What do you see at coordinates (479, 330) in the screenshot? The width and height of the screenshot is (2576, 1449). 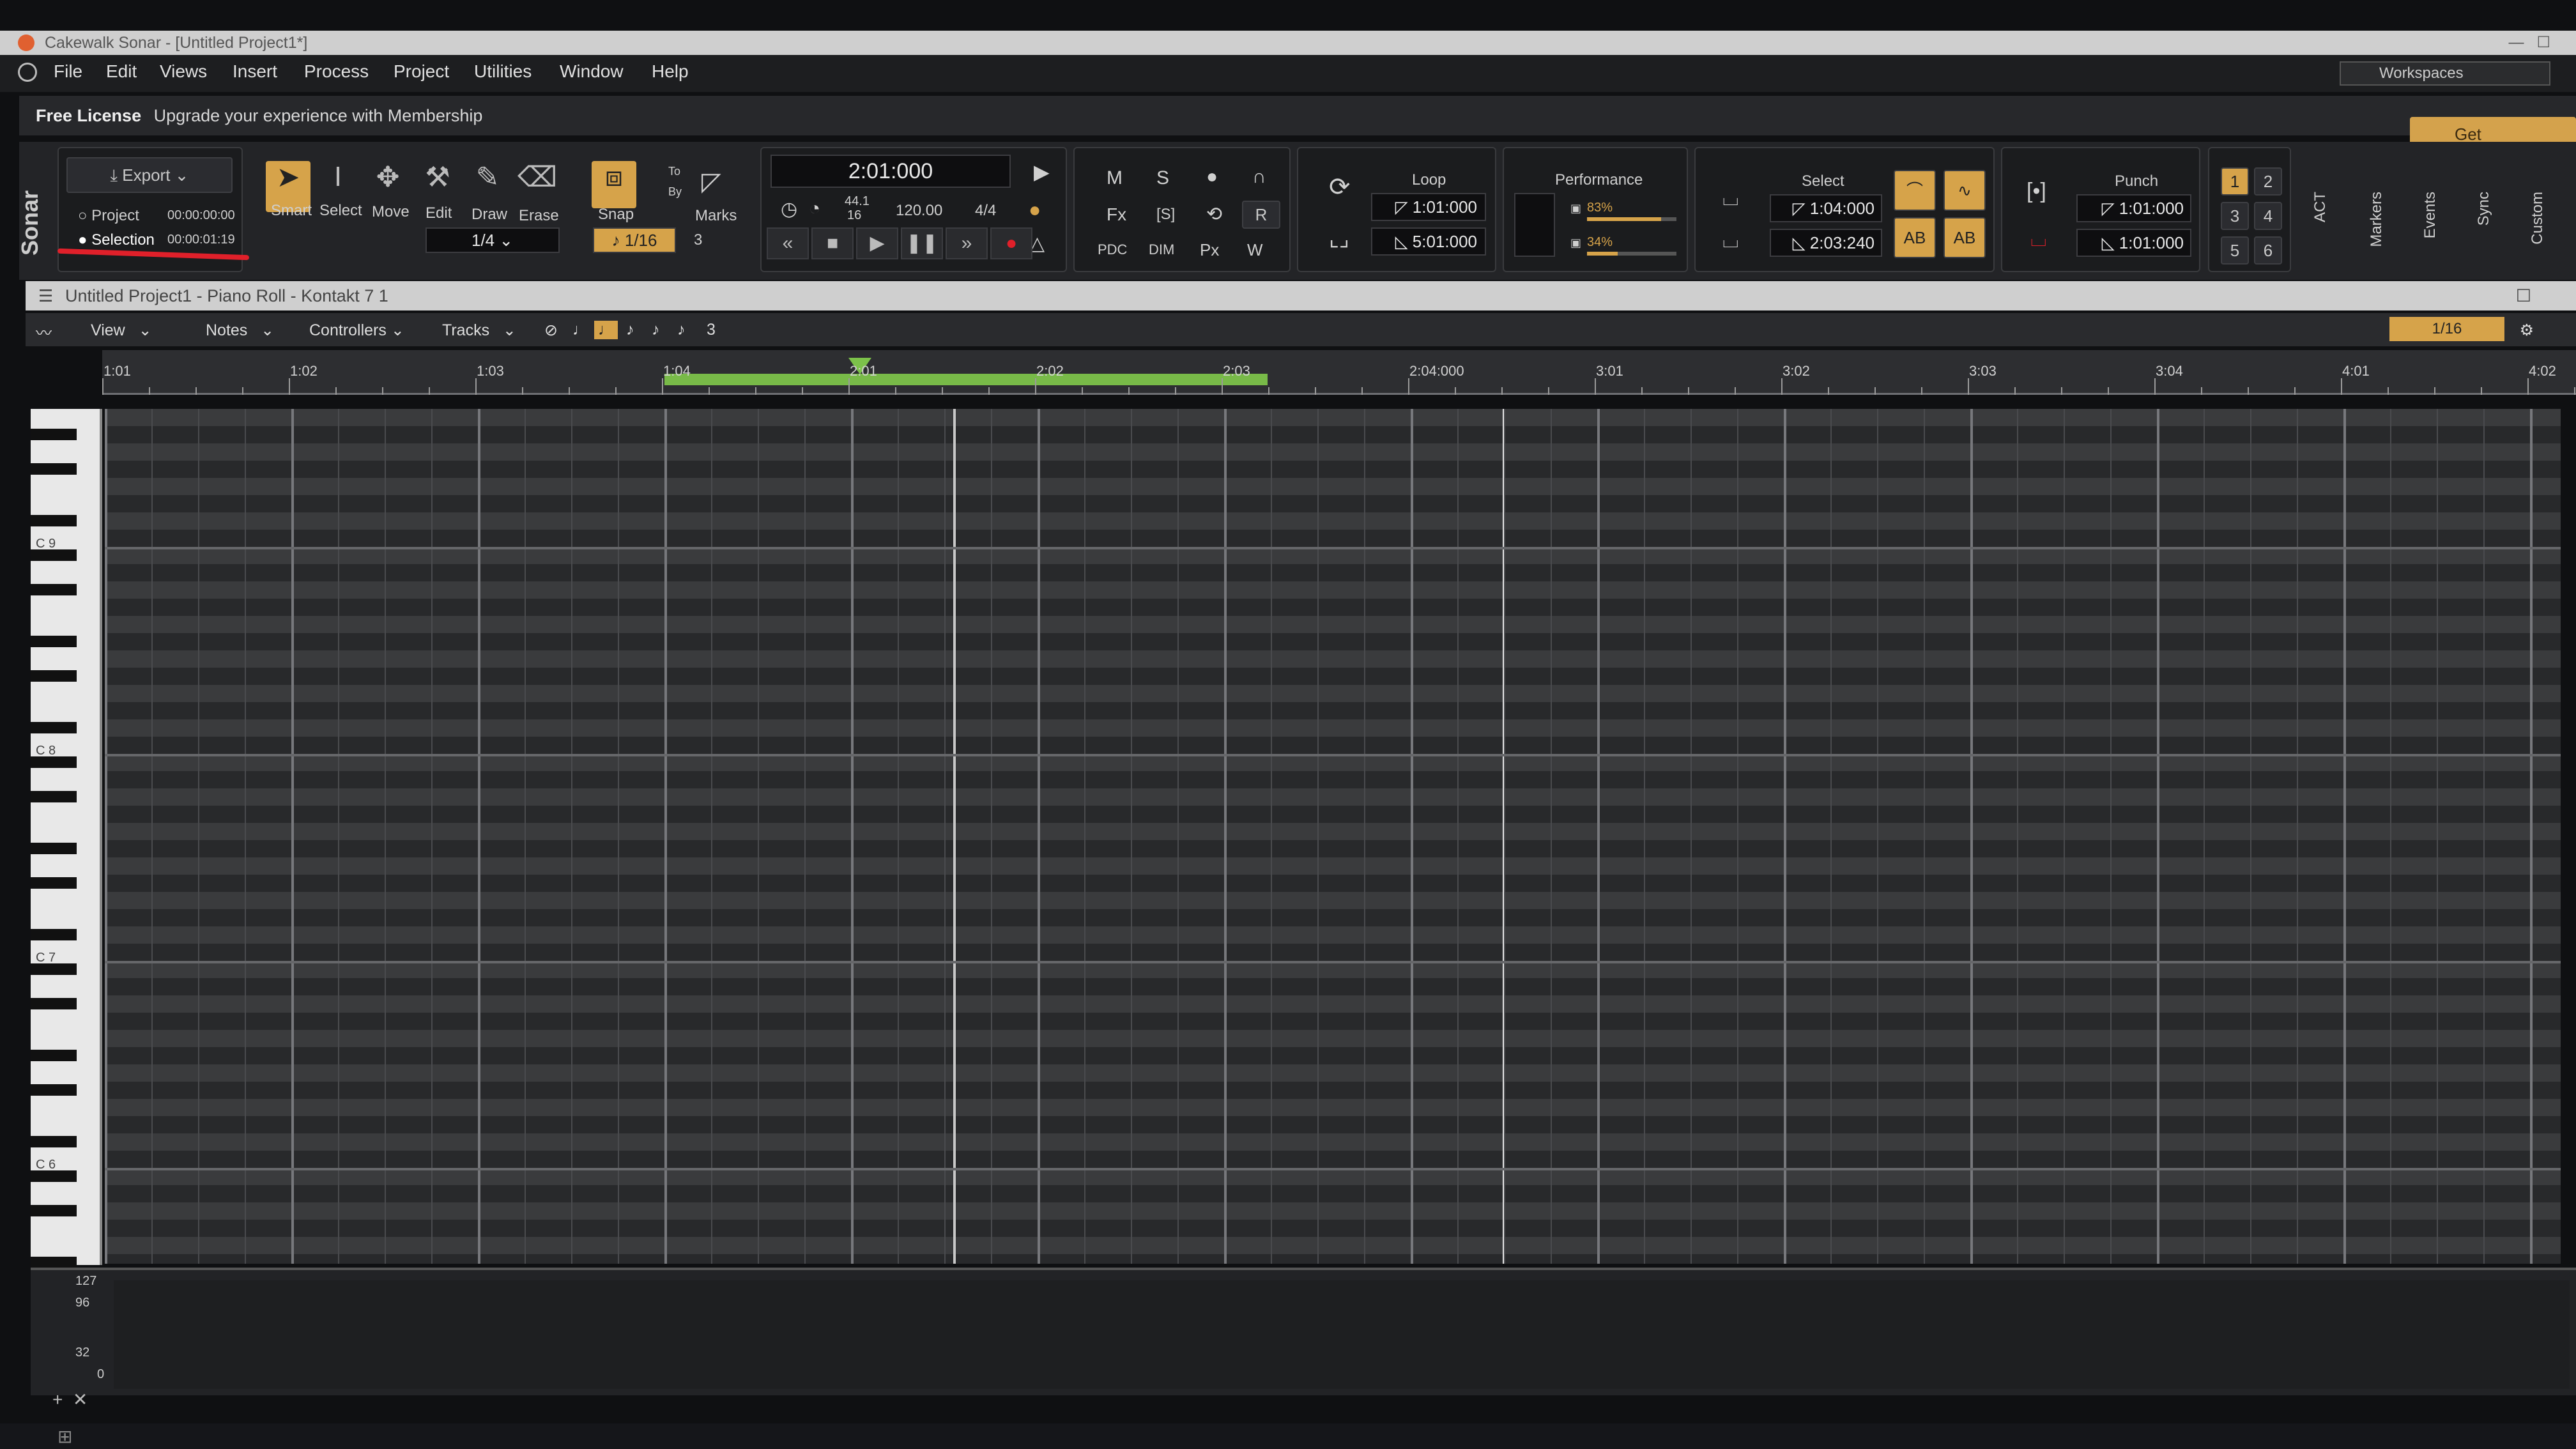 I see `tracks-menu: Tracks ⌄` at bounding box center [479, 330].